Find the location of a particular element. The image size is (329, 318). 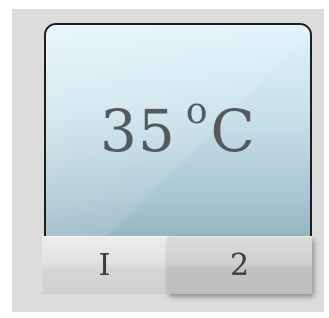

temperature-value: 35 is located at coordinates (138, 131).